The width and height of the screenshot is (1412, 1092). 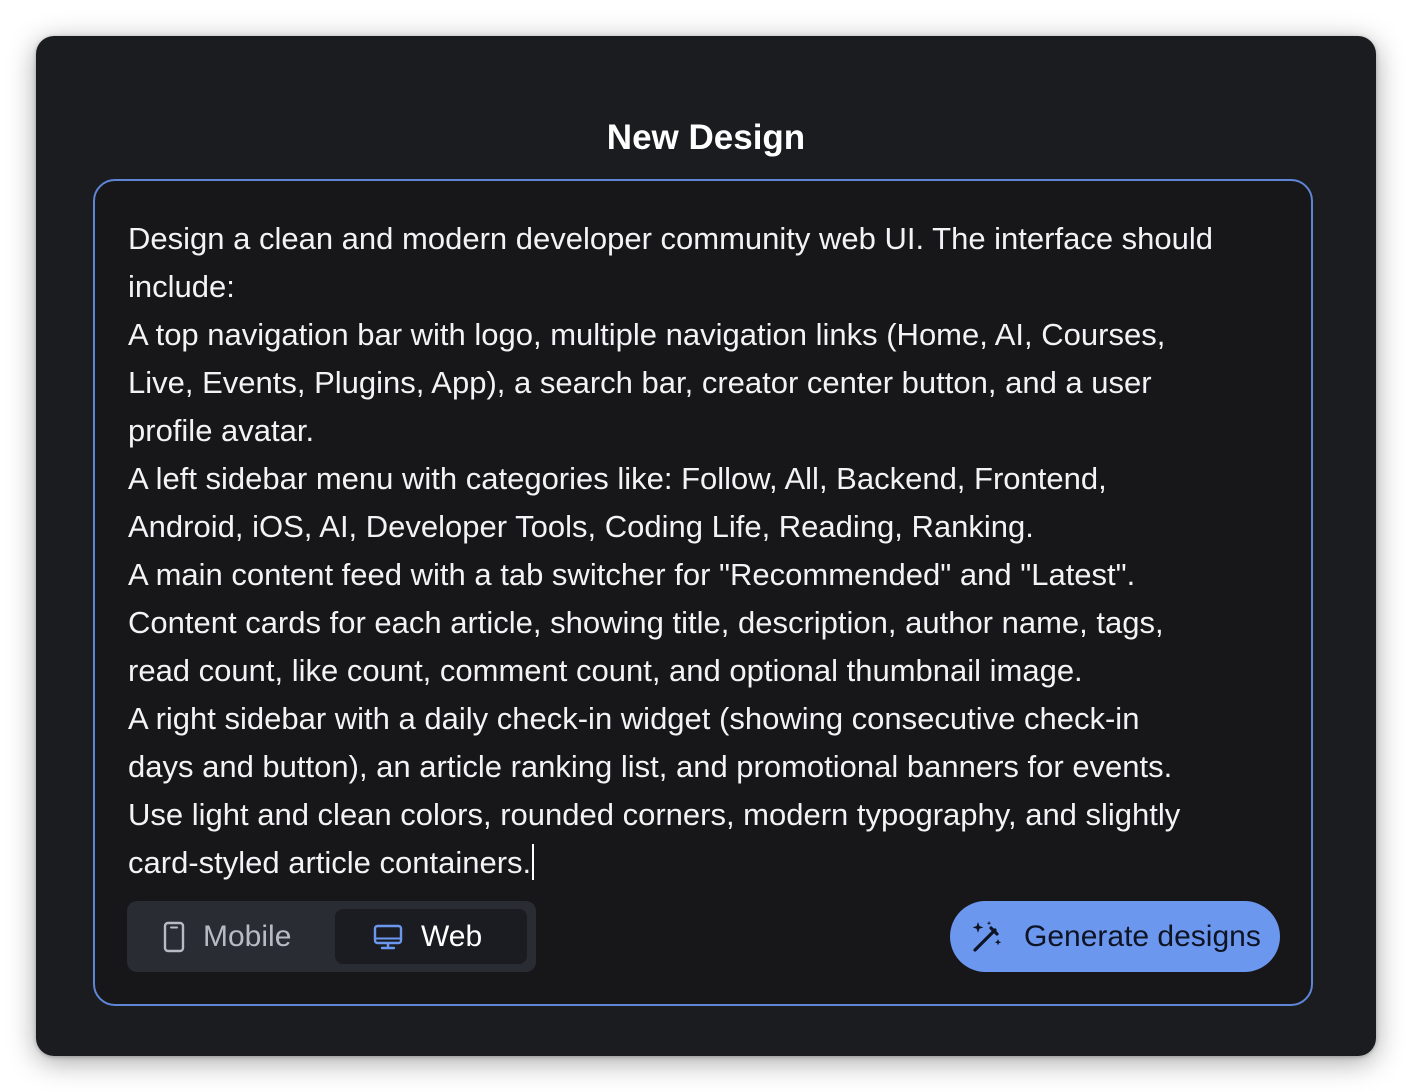 What do you see at coordinates (987, 937) in the screenshot?
I see `magic-wand-icon` at bounding box center [987, 937].